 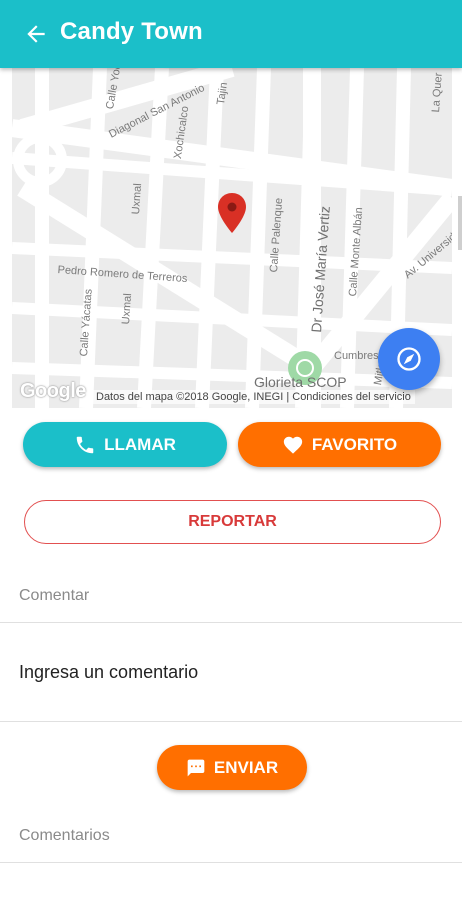 What do you see at coordinates (351, 397) in the screenshot?
I see `terms-link: Condiciones del servicio` at bounding box center [351, 397].